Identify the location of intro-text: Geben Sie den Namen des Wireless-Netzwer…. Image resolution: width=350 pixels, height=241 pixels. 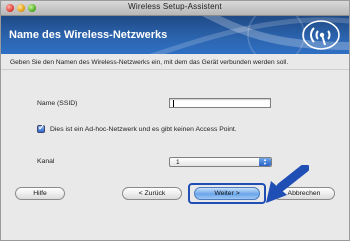
(149, 62).